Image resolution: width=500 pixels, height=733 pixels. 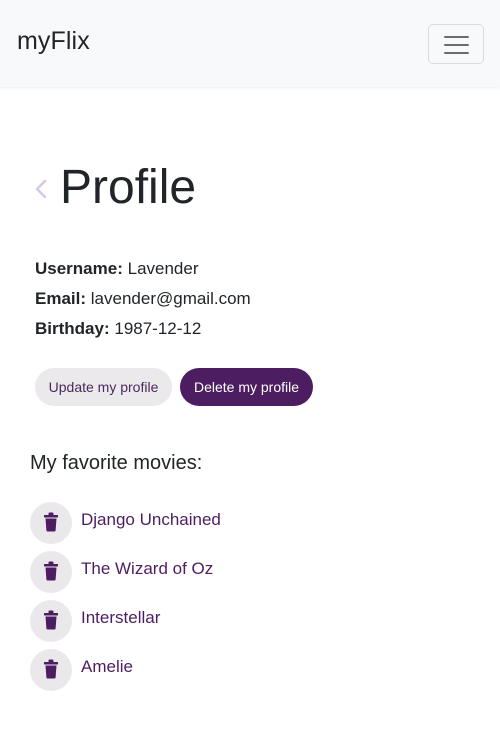 What do you see at coordinates (120, 618) in the screenshot?
I see `movie-link: Interstellar` at bounding box center [120, 618].